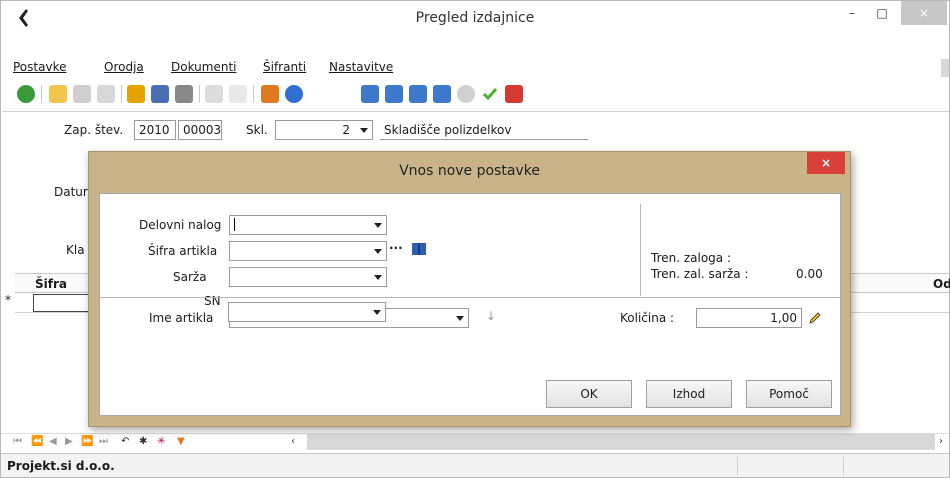 The height and width of the screenshot is (478, 950). What do you see at coordinates (61, 466) in the screenshot?
I see `company-name: Projekt.si d.o.o.` at bounding box center [61, 466].